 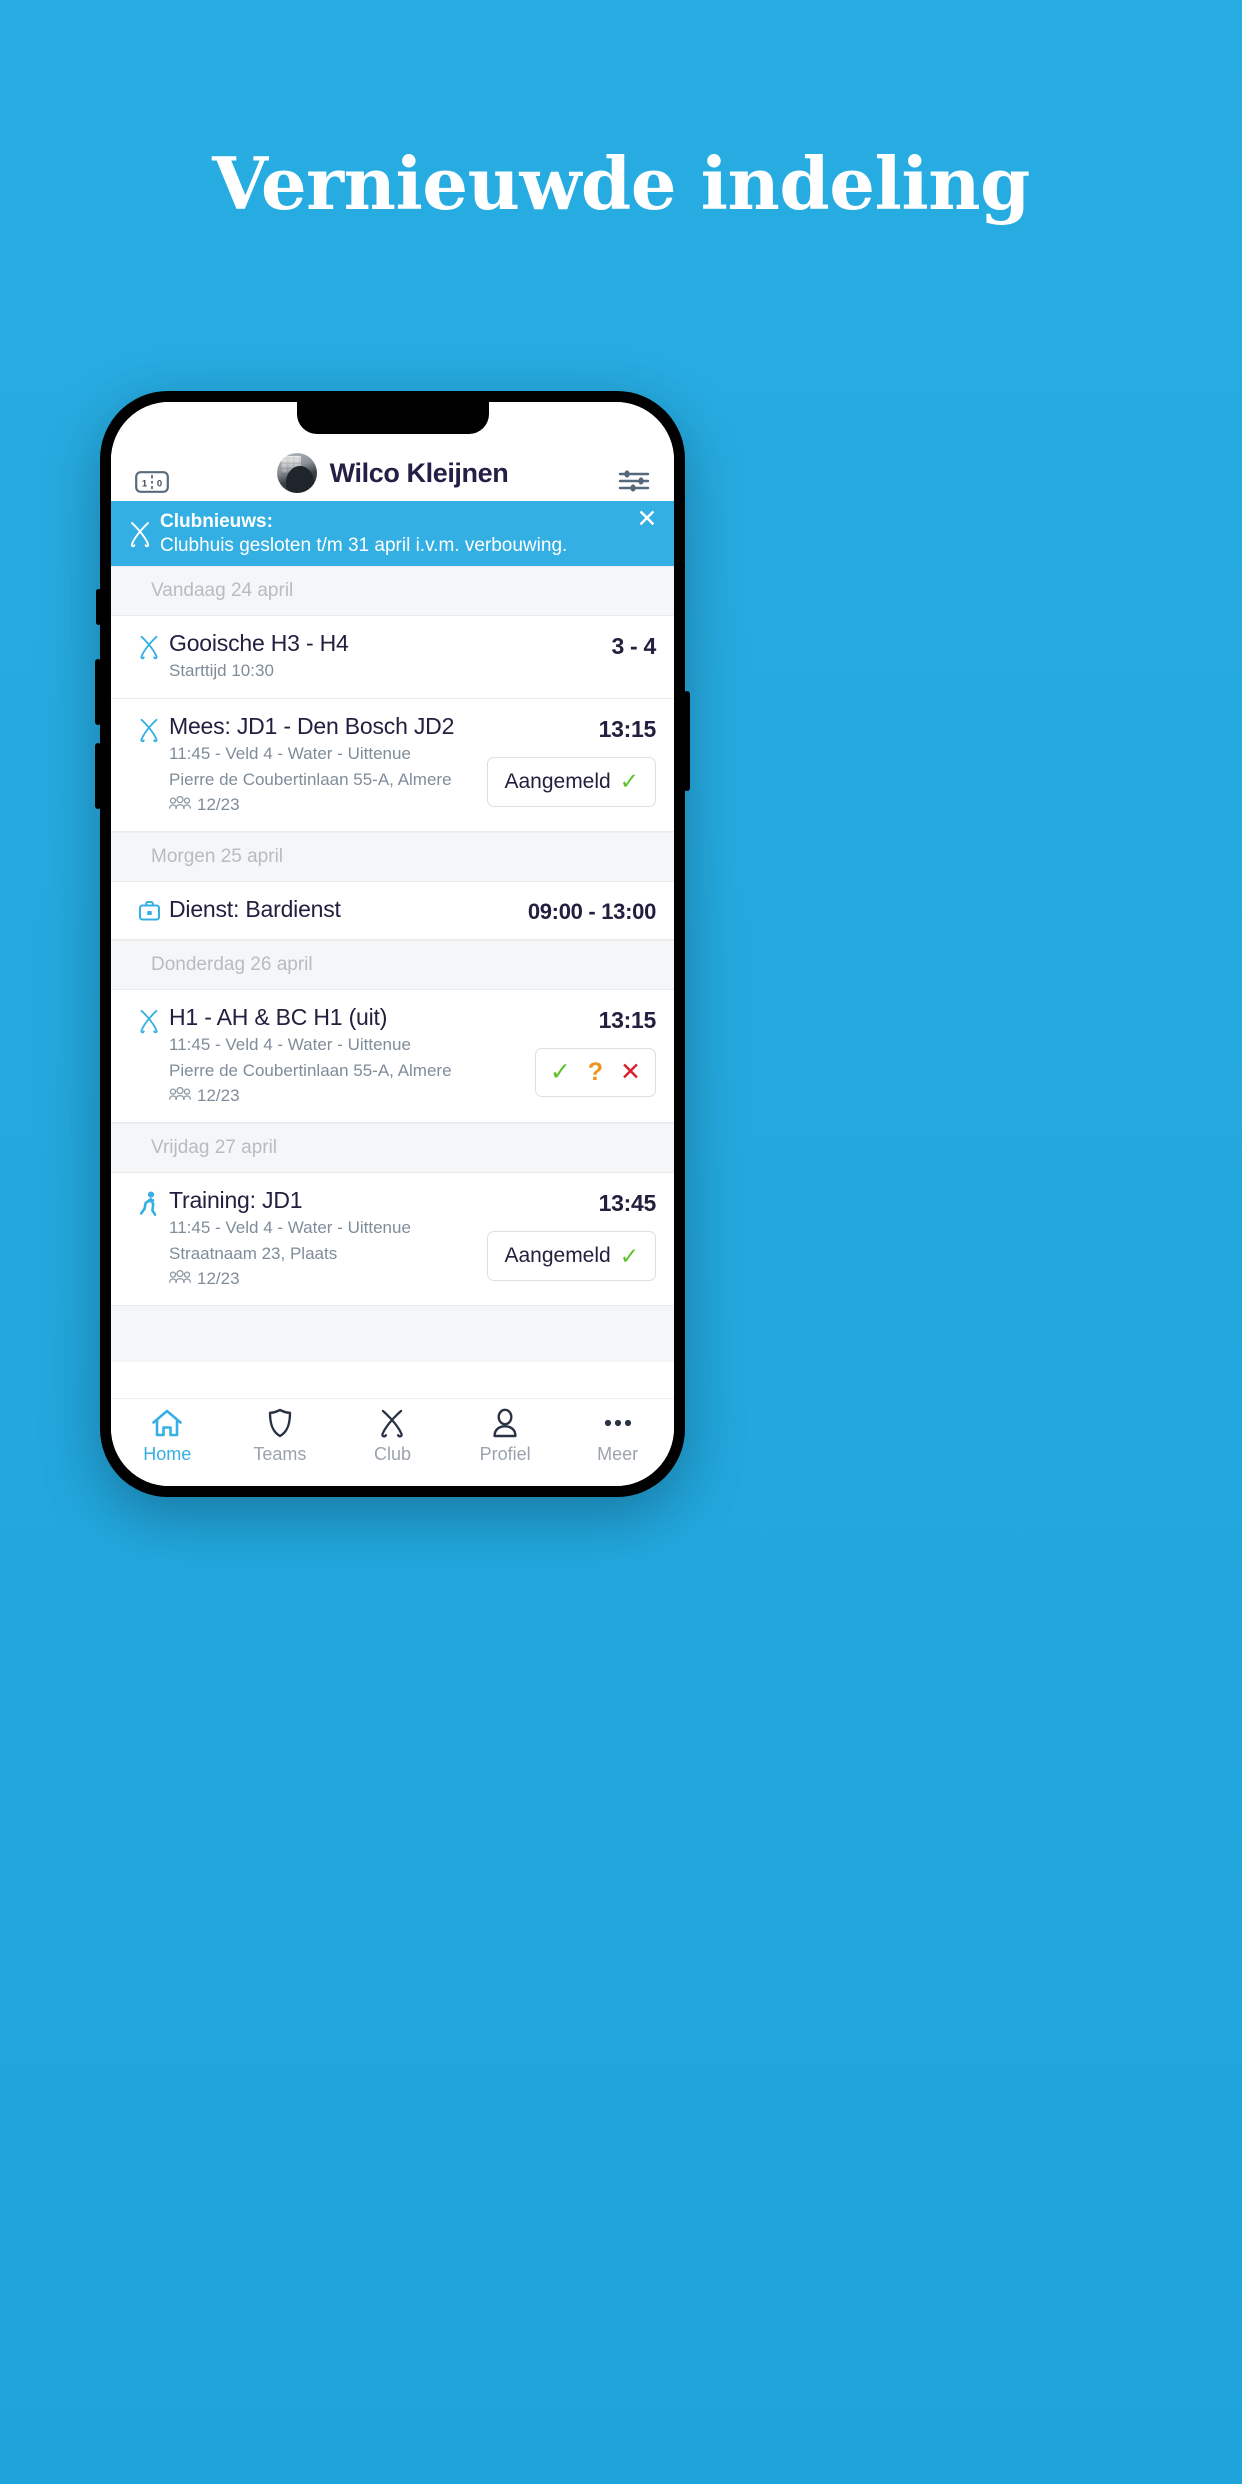 What do you see at coordinates (159, 483) in the screenshot?
I see `svg-text: 0` at bounding box center [159, 483].